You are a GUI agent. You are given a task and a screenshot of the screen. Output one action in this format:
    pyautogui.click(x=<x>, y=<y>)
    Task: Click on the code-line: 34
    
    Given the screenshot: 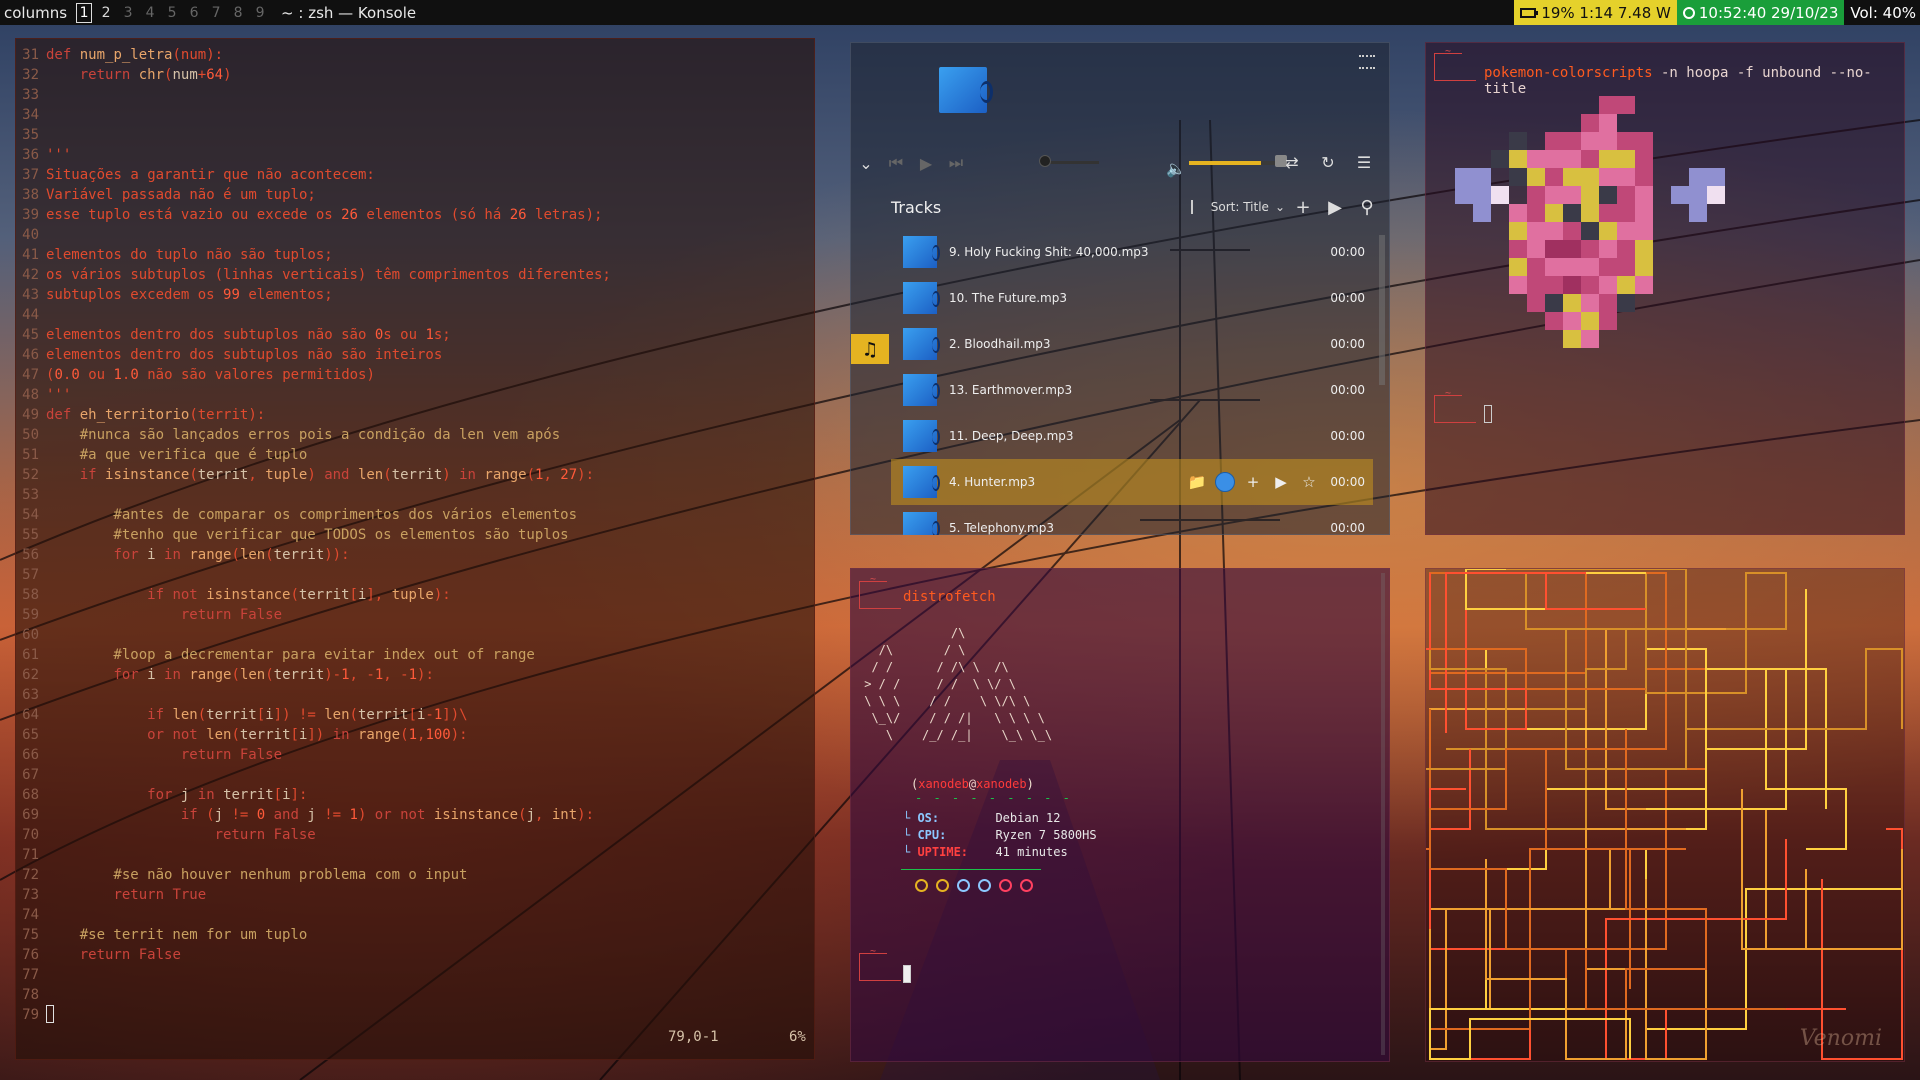 What is the action you would take?
    pyautogui.click(x=415, y=115)
    